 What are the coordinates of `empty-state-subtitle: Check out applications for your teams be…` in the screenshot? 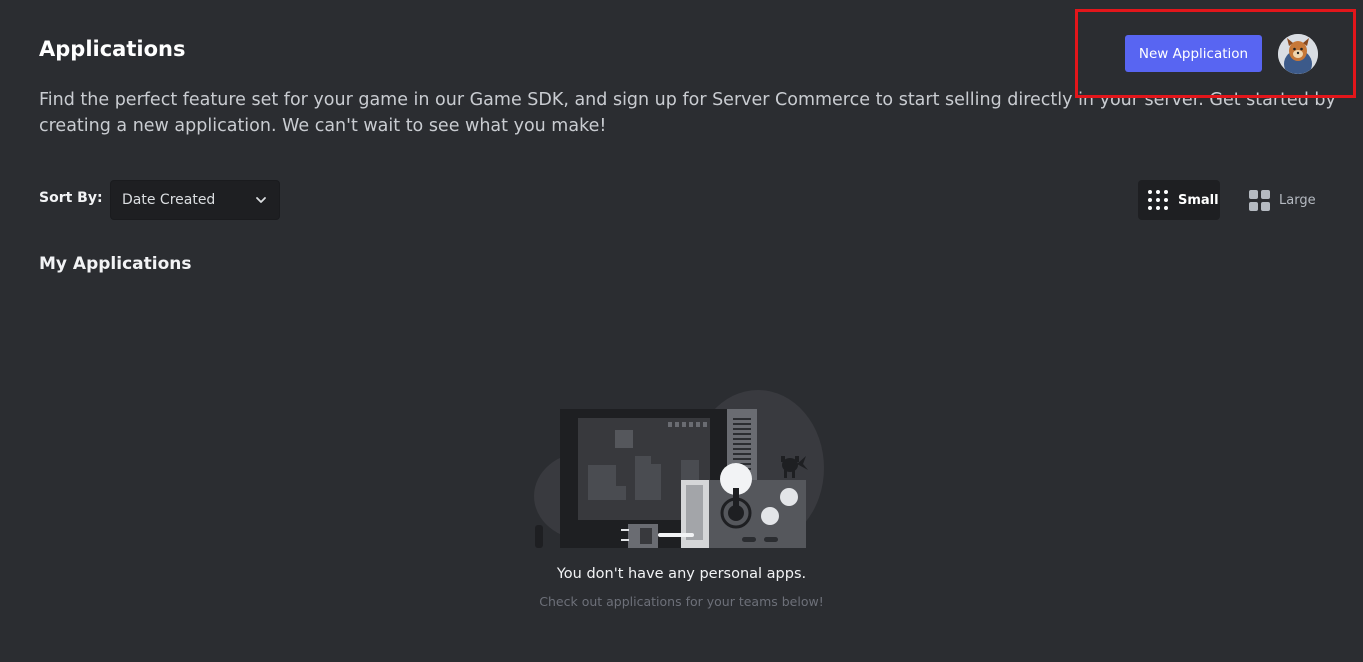 It's located at (681, 601).